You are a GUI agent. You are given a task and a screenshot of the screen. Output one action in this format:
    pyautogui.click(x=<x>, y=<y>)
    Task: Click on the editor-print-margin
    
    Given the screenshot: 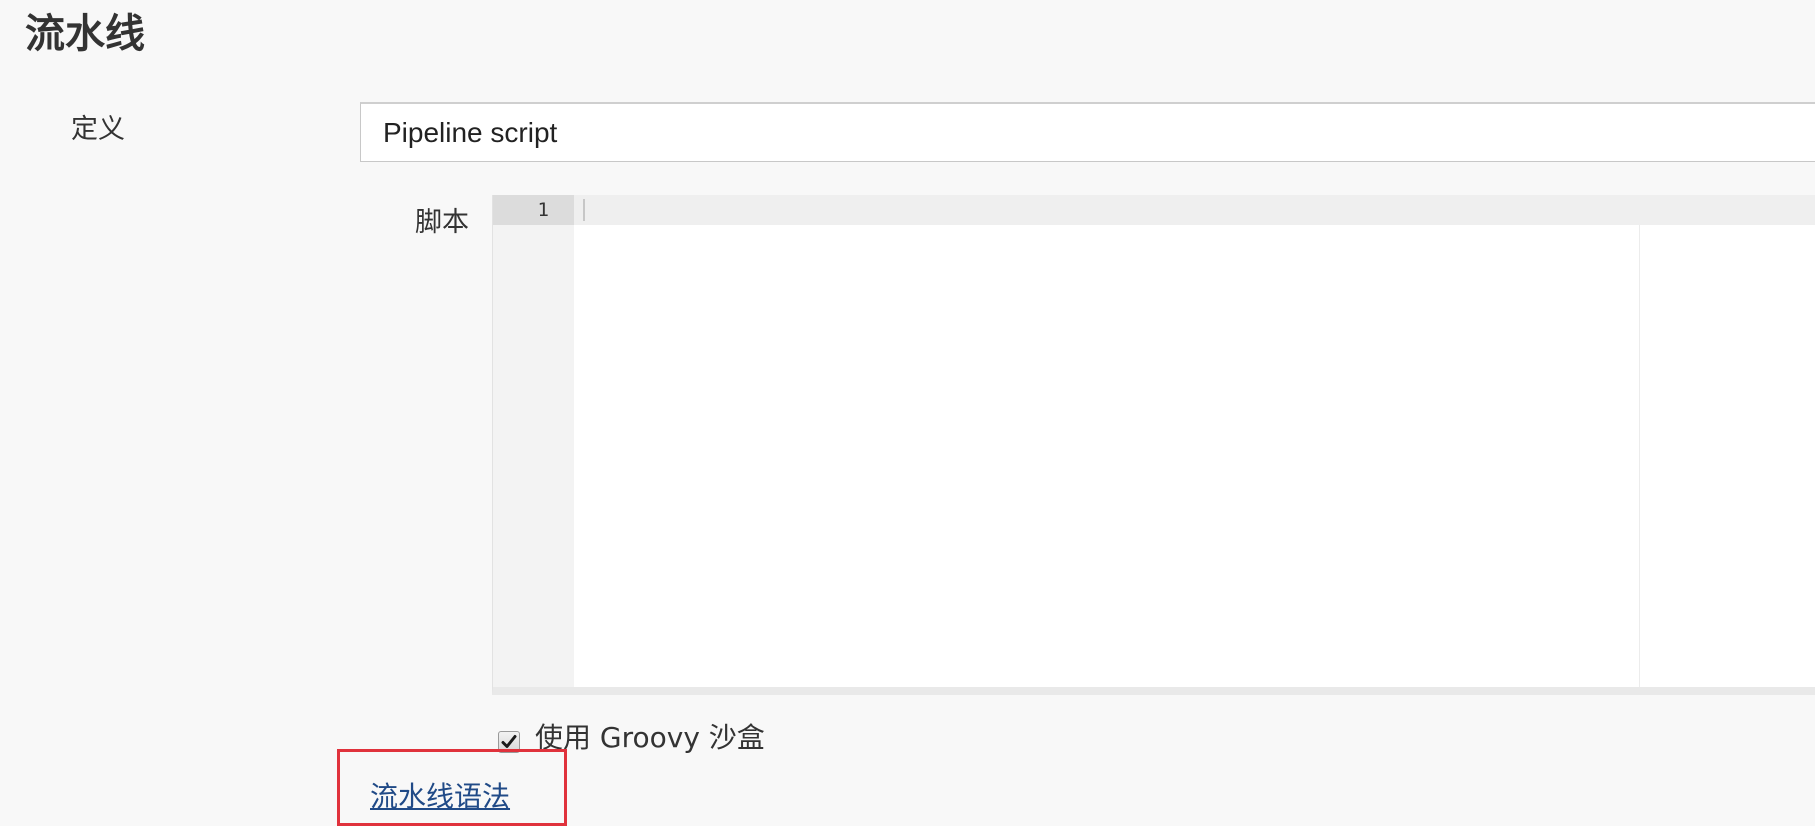 What is the action you would take?
    pyautogui.click(x=1639, y=456)
    